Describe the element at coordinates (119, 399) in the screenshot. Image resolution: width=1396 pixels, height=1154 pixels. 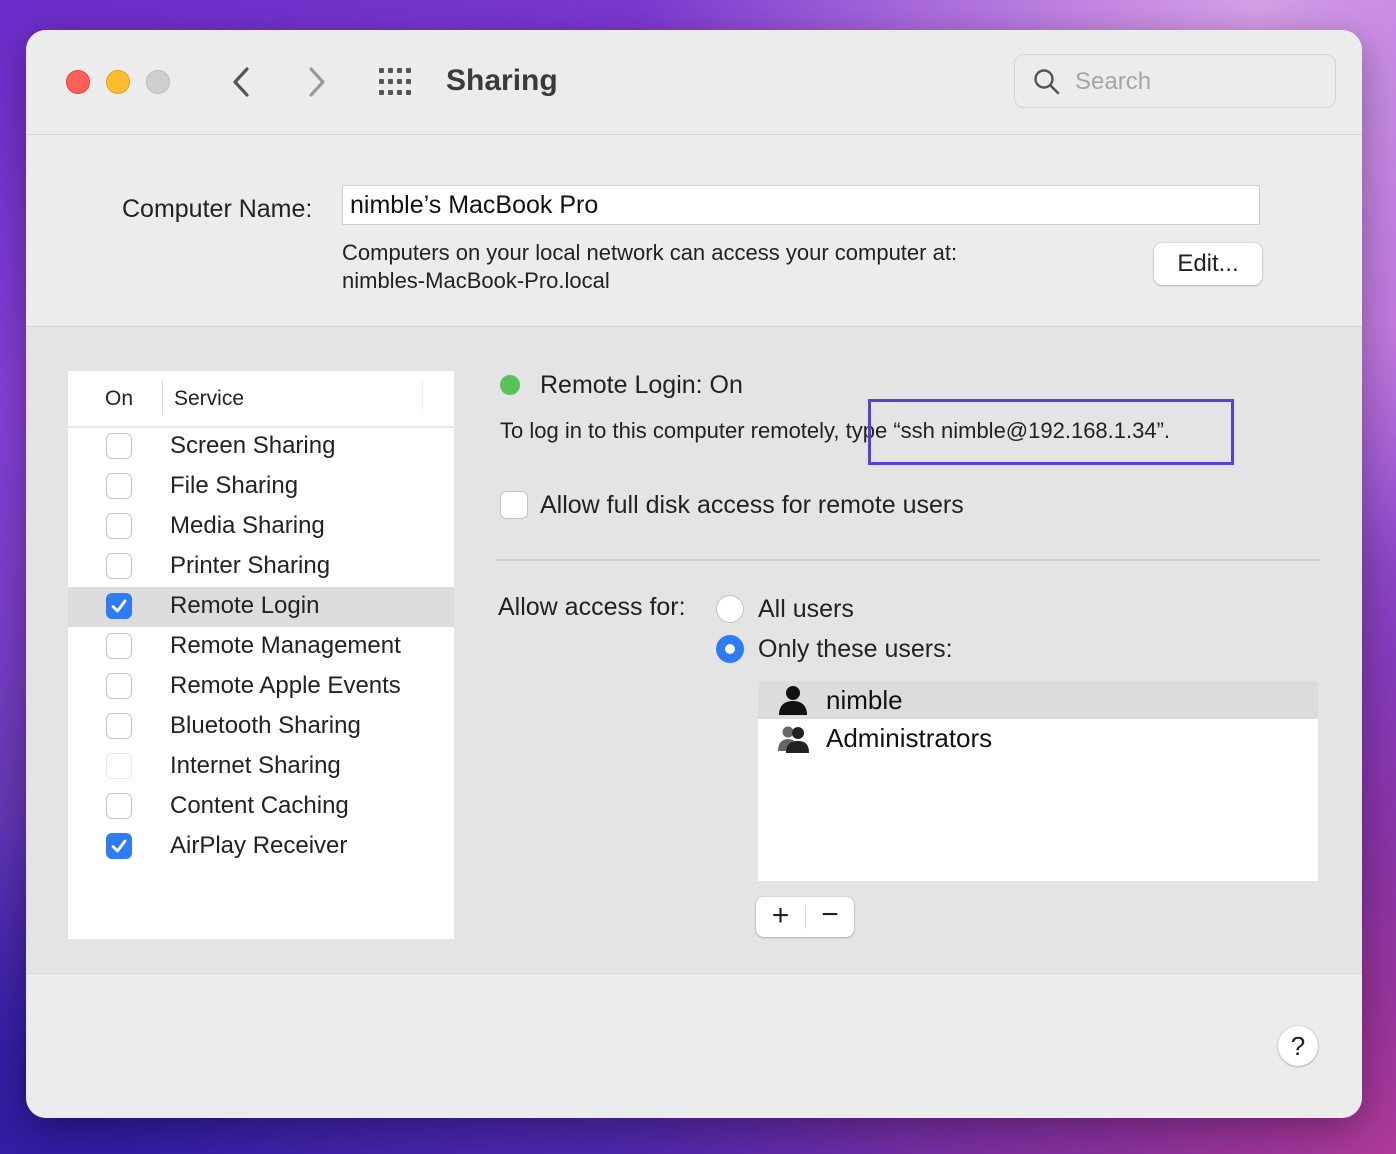
I see `column-header-on: On` at that location.